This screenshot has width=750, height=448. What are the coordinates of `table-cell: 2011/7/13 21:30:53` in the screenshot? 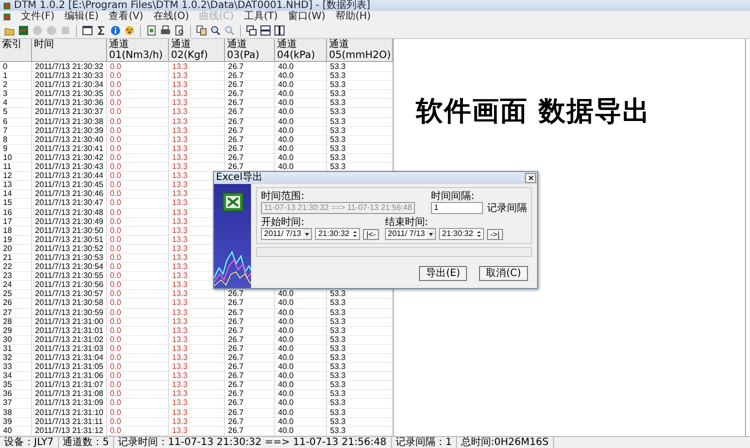 It's located at (69, 258).